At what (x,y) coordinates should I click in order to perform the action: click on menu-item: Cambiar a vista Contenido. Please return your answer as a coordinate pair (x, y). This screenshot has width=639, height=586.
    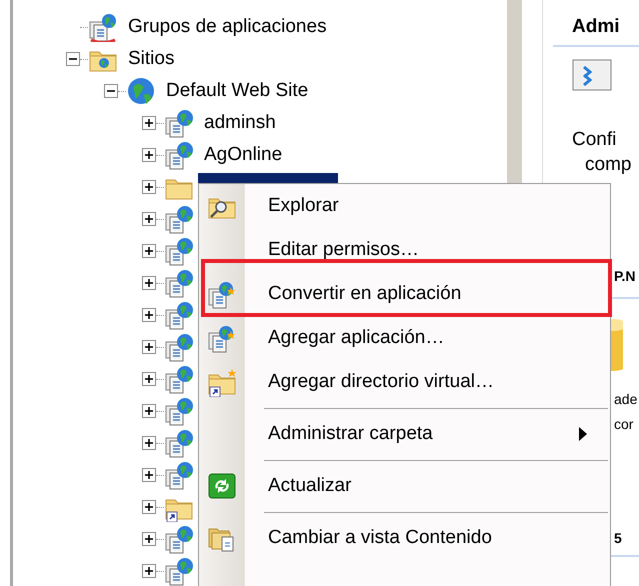
    Looking at the image, I should click on (405, 538).